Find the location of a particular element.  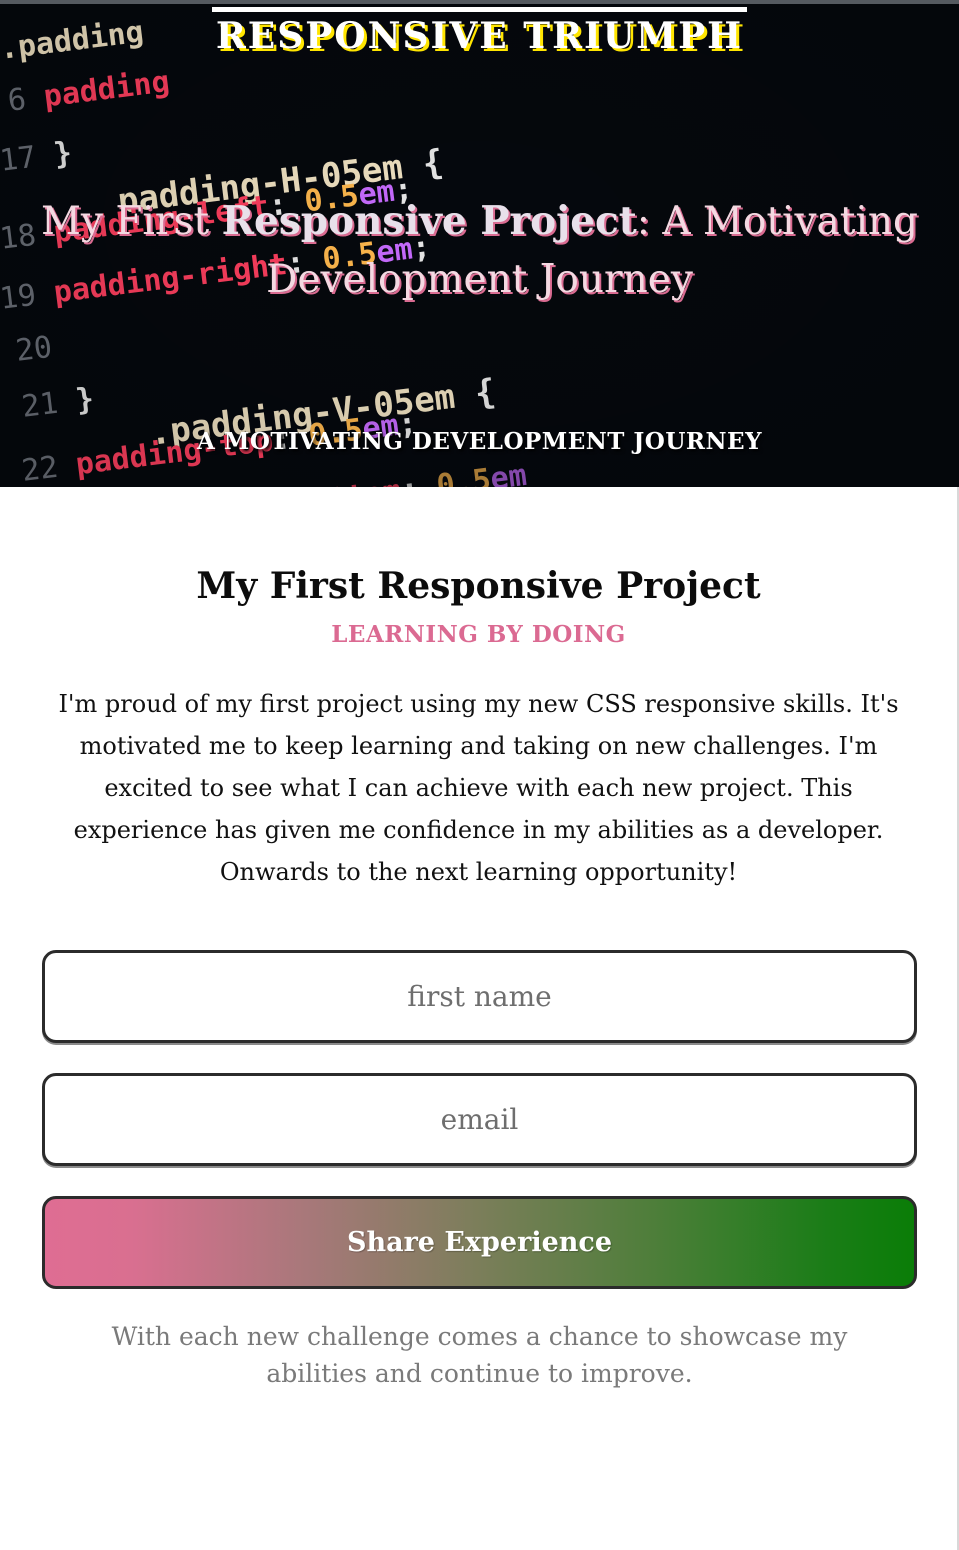

hero-title-prefix: My First is located at coordinates (131, 221).